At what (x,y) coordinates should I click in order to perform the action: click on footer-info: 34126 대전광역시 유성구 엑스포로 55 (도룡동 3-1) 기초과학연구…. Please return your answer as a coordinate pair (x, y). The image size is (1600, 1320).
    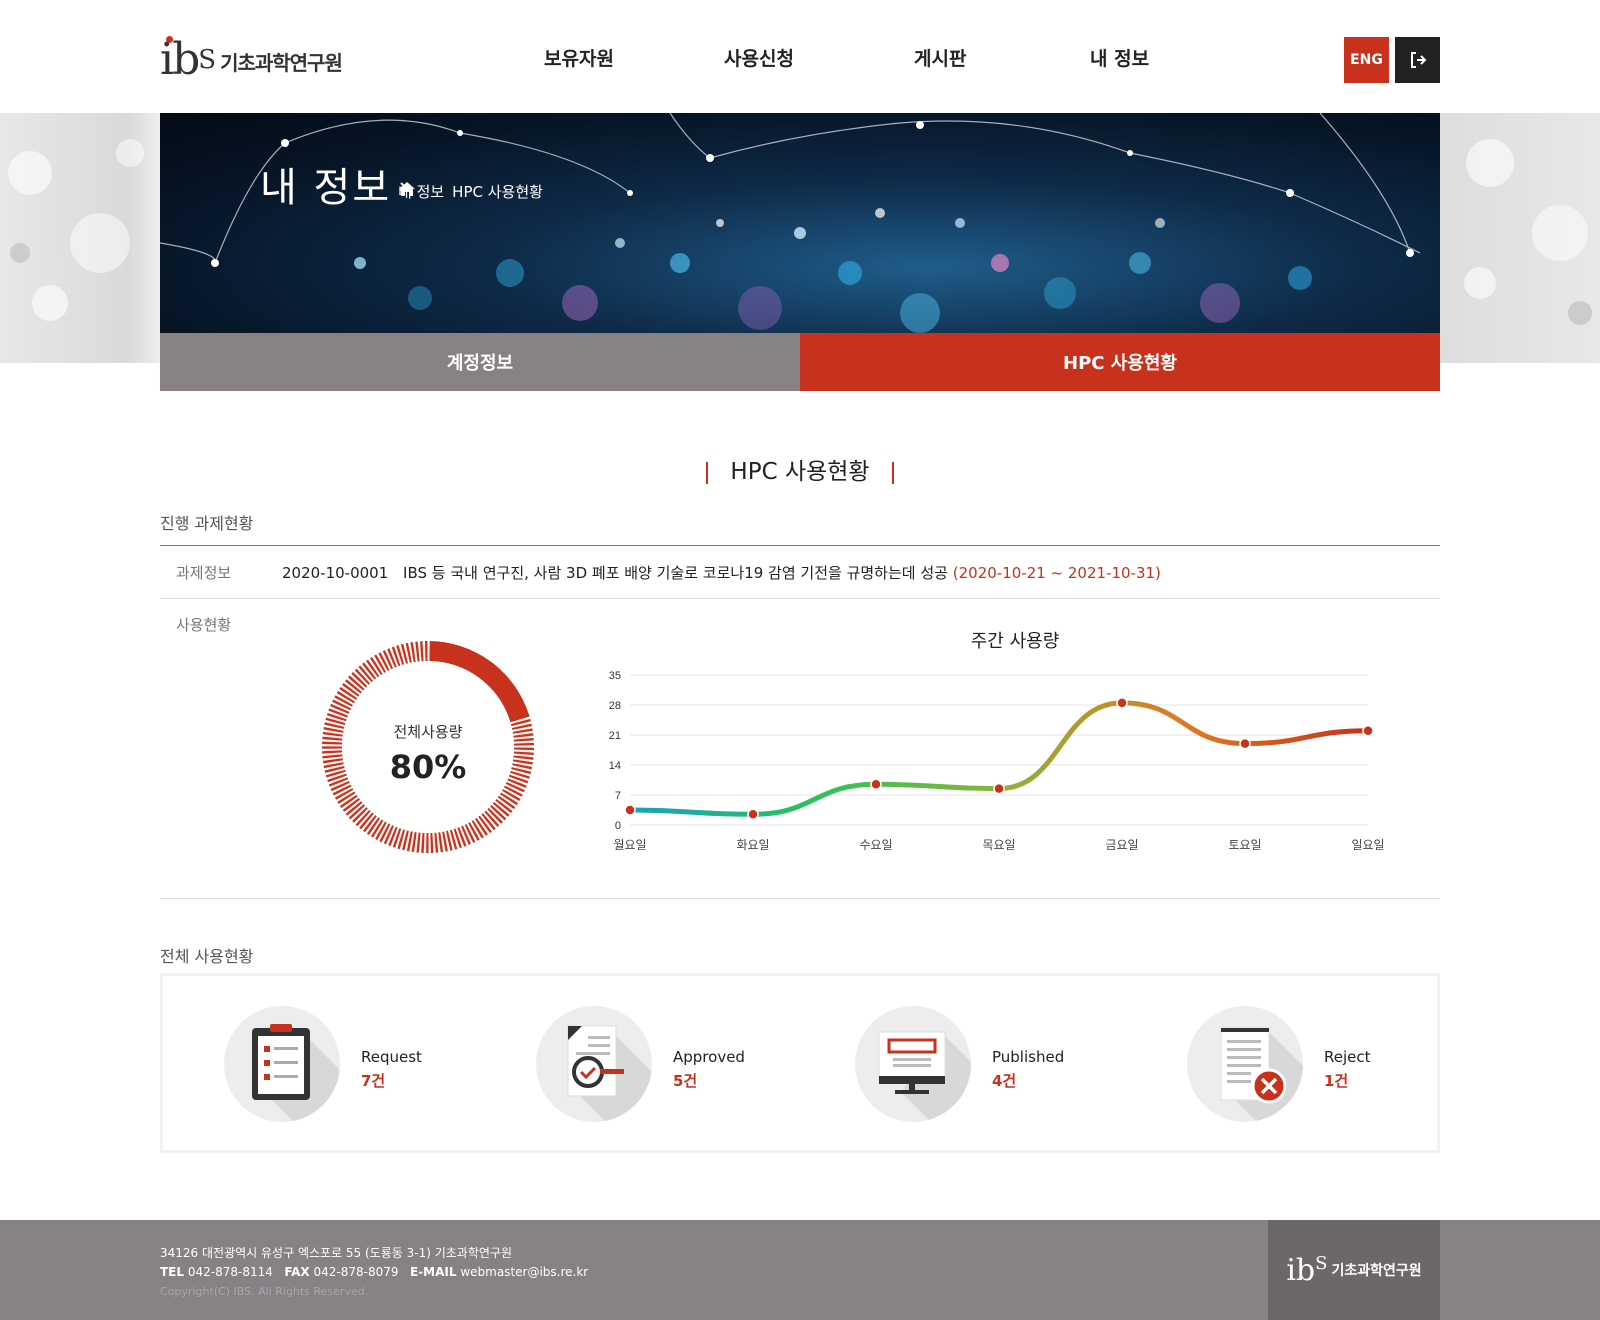
    Looking at the image, I should click on (374, 1272).